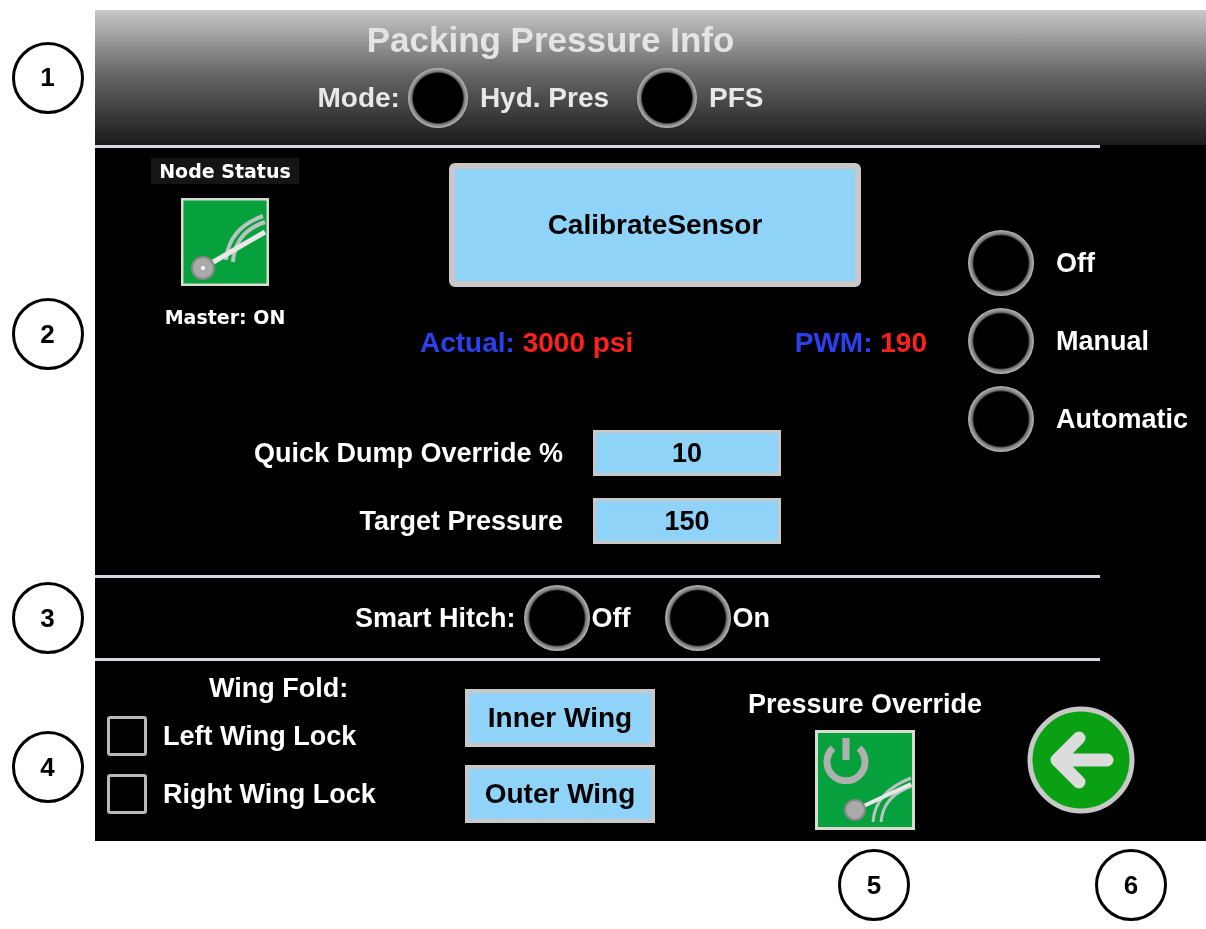  What do you see at coordinates (860, 343) in the screenshot?
I see `reading-text: PWM: 190` at bounding box center [860, 343].